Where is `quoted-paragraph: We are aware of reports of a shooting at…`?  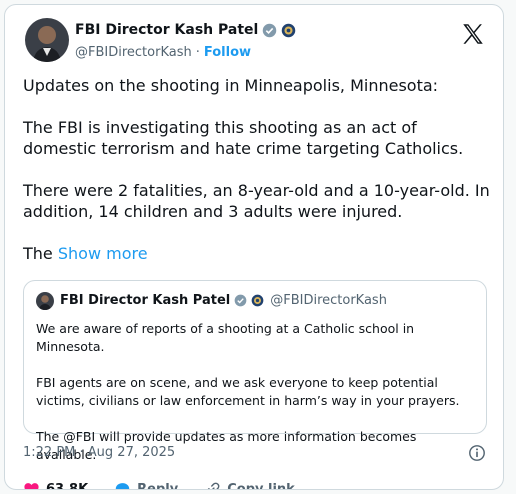
quoted-paragraph: We are aware of reports of a shooting at… is located at coordinates (225, 337).